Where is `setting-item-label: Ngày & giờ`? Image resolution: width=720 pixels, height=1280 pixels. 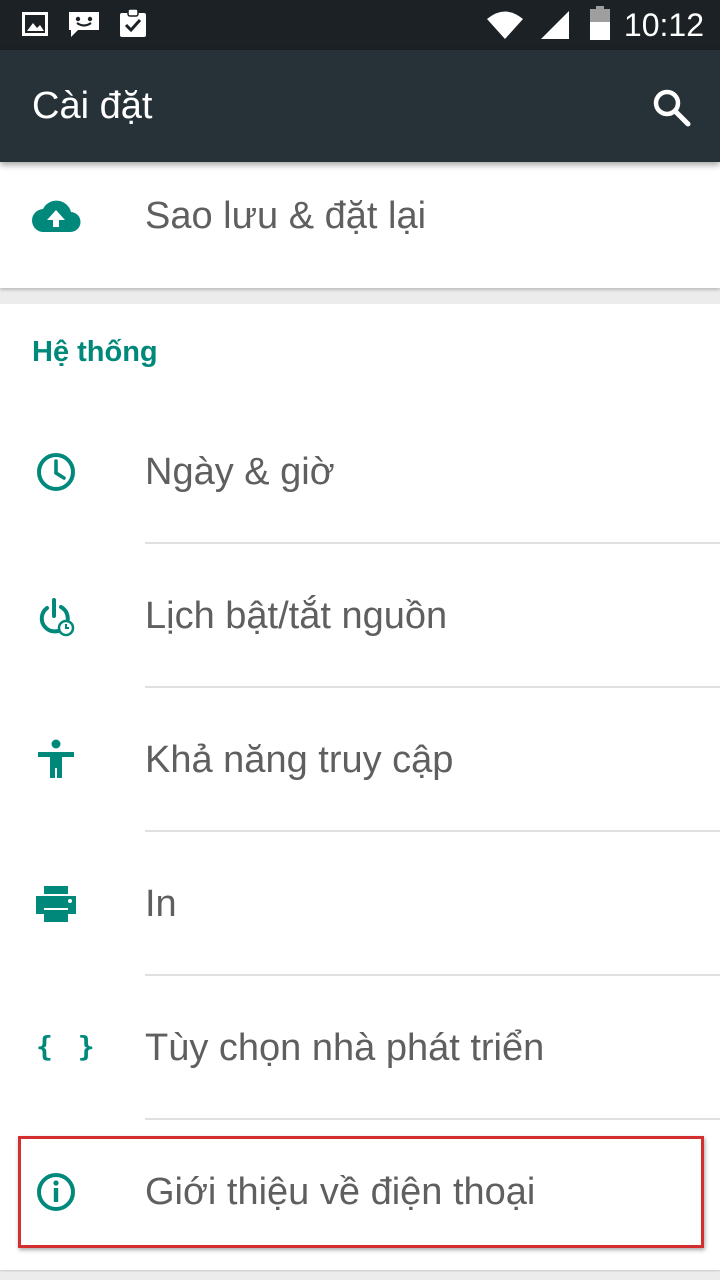 setting-item-label: Ngày & giờ is located at coordinates (240, 472).